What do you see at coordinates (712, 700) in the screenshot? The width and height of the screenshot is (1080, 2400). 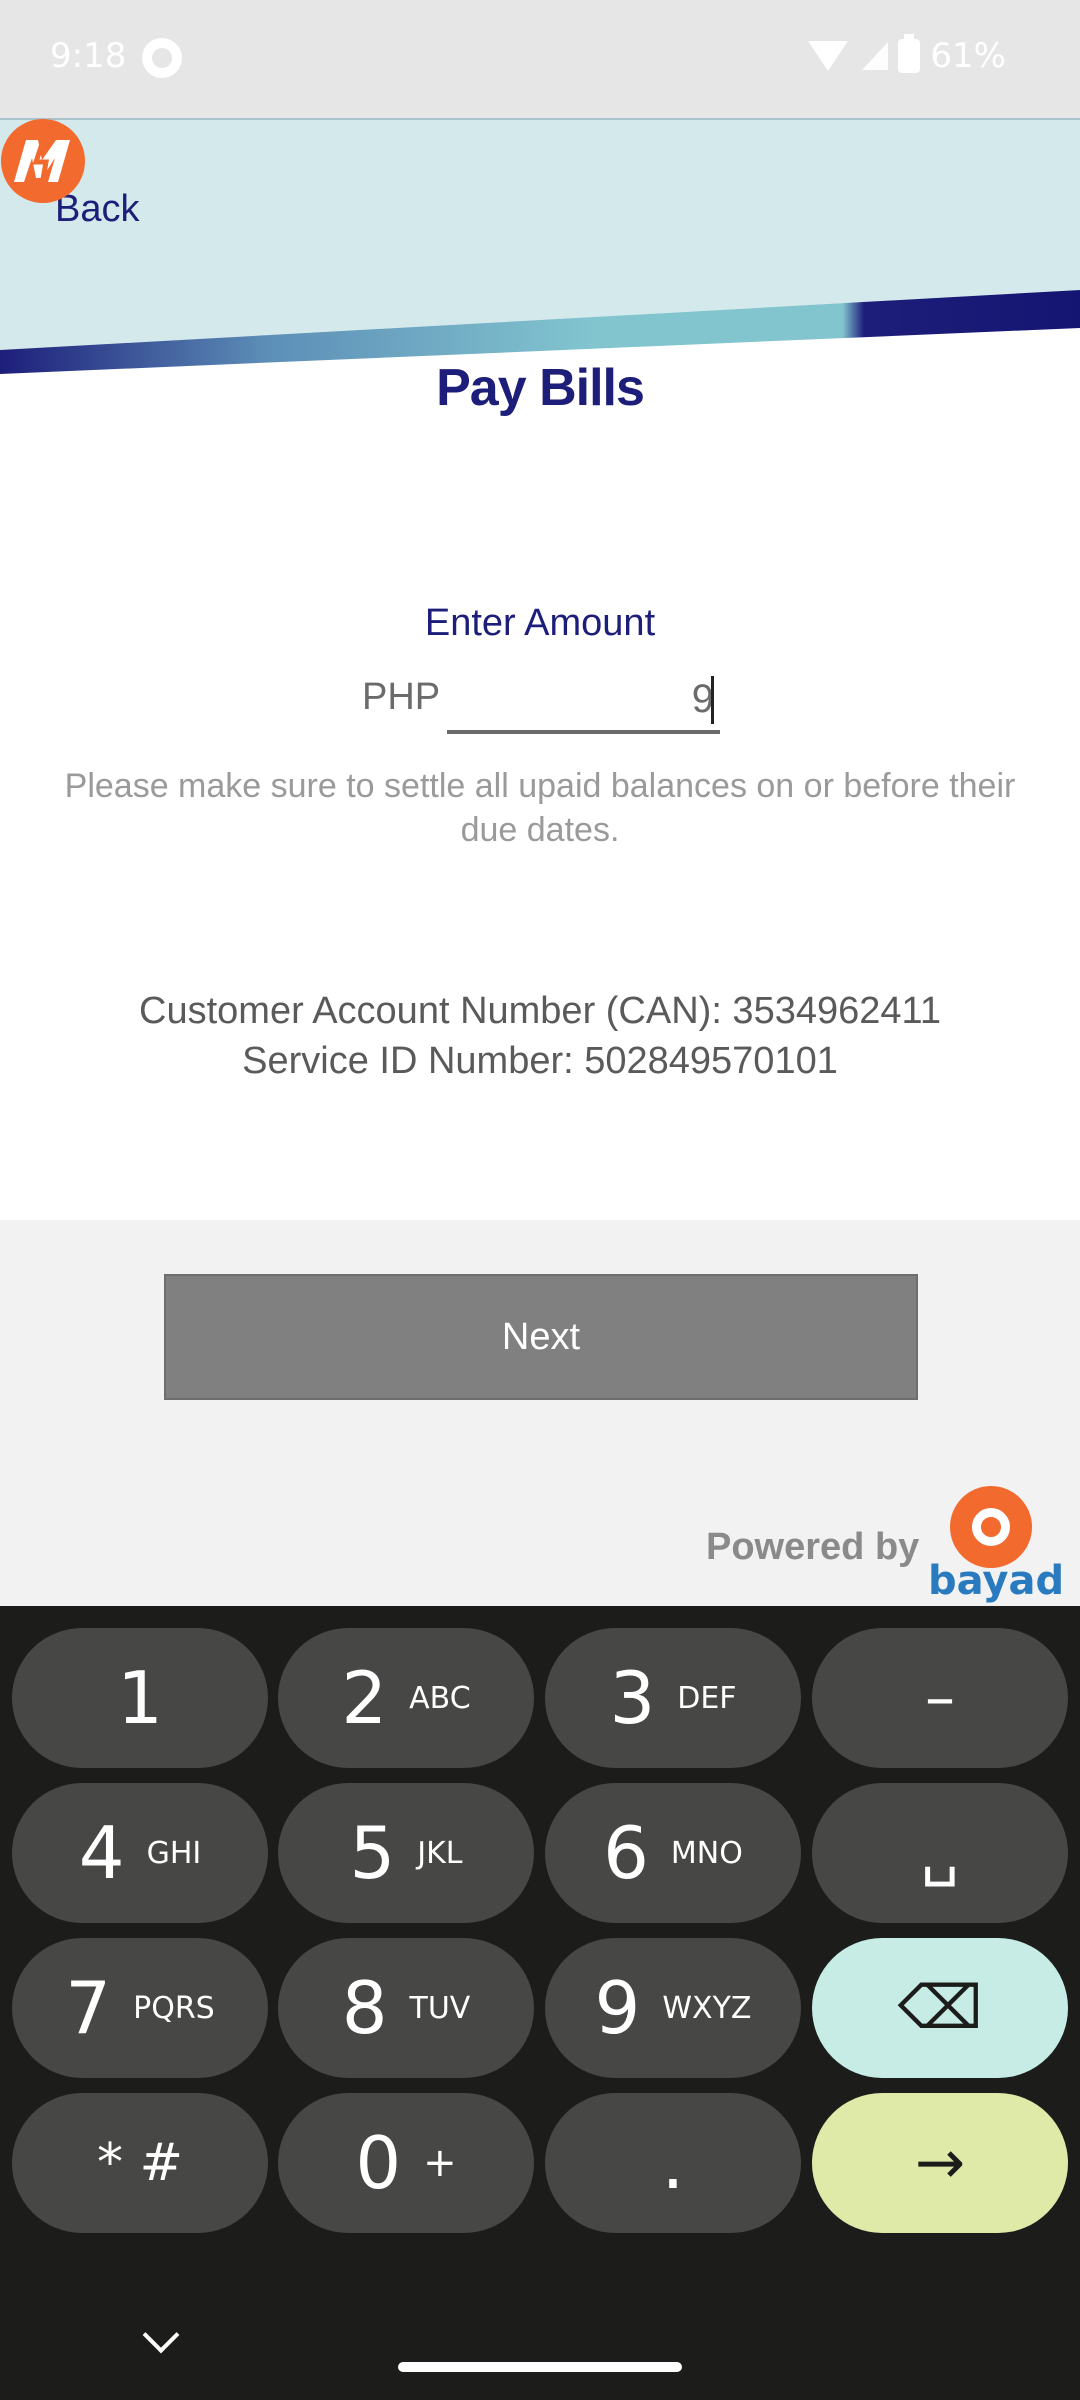 I see `text-cursor` at bounding box center [712, 700].